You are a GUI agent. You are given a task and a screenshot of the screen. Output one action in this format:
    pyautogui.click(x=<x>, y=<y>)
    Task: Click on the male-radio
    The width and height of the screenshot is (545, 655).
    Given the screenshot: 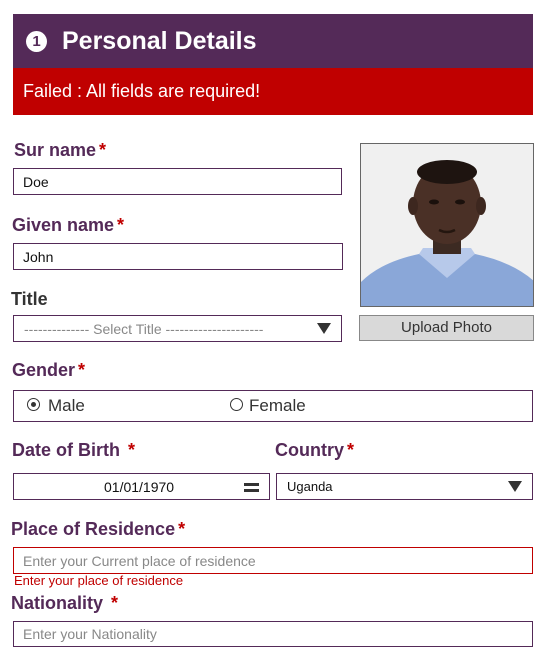 What is the action you would take?
    pyautogui.click(x=33, y=404)
    